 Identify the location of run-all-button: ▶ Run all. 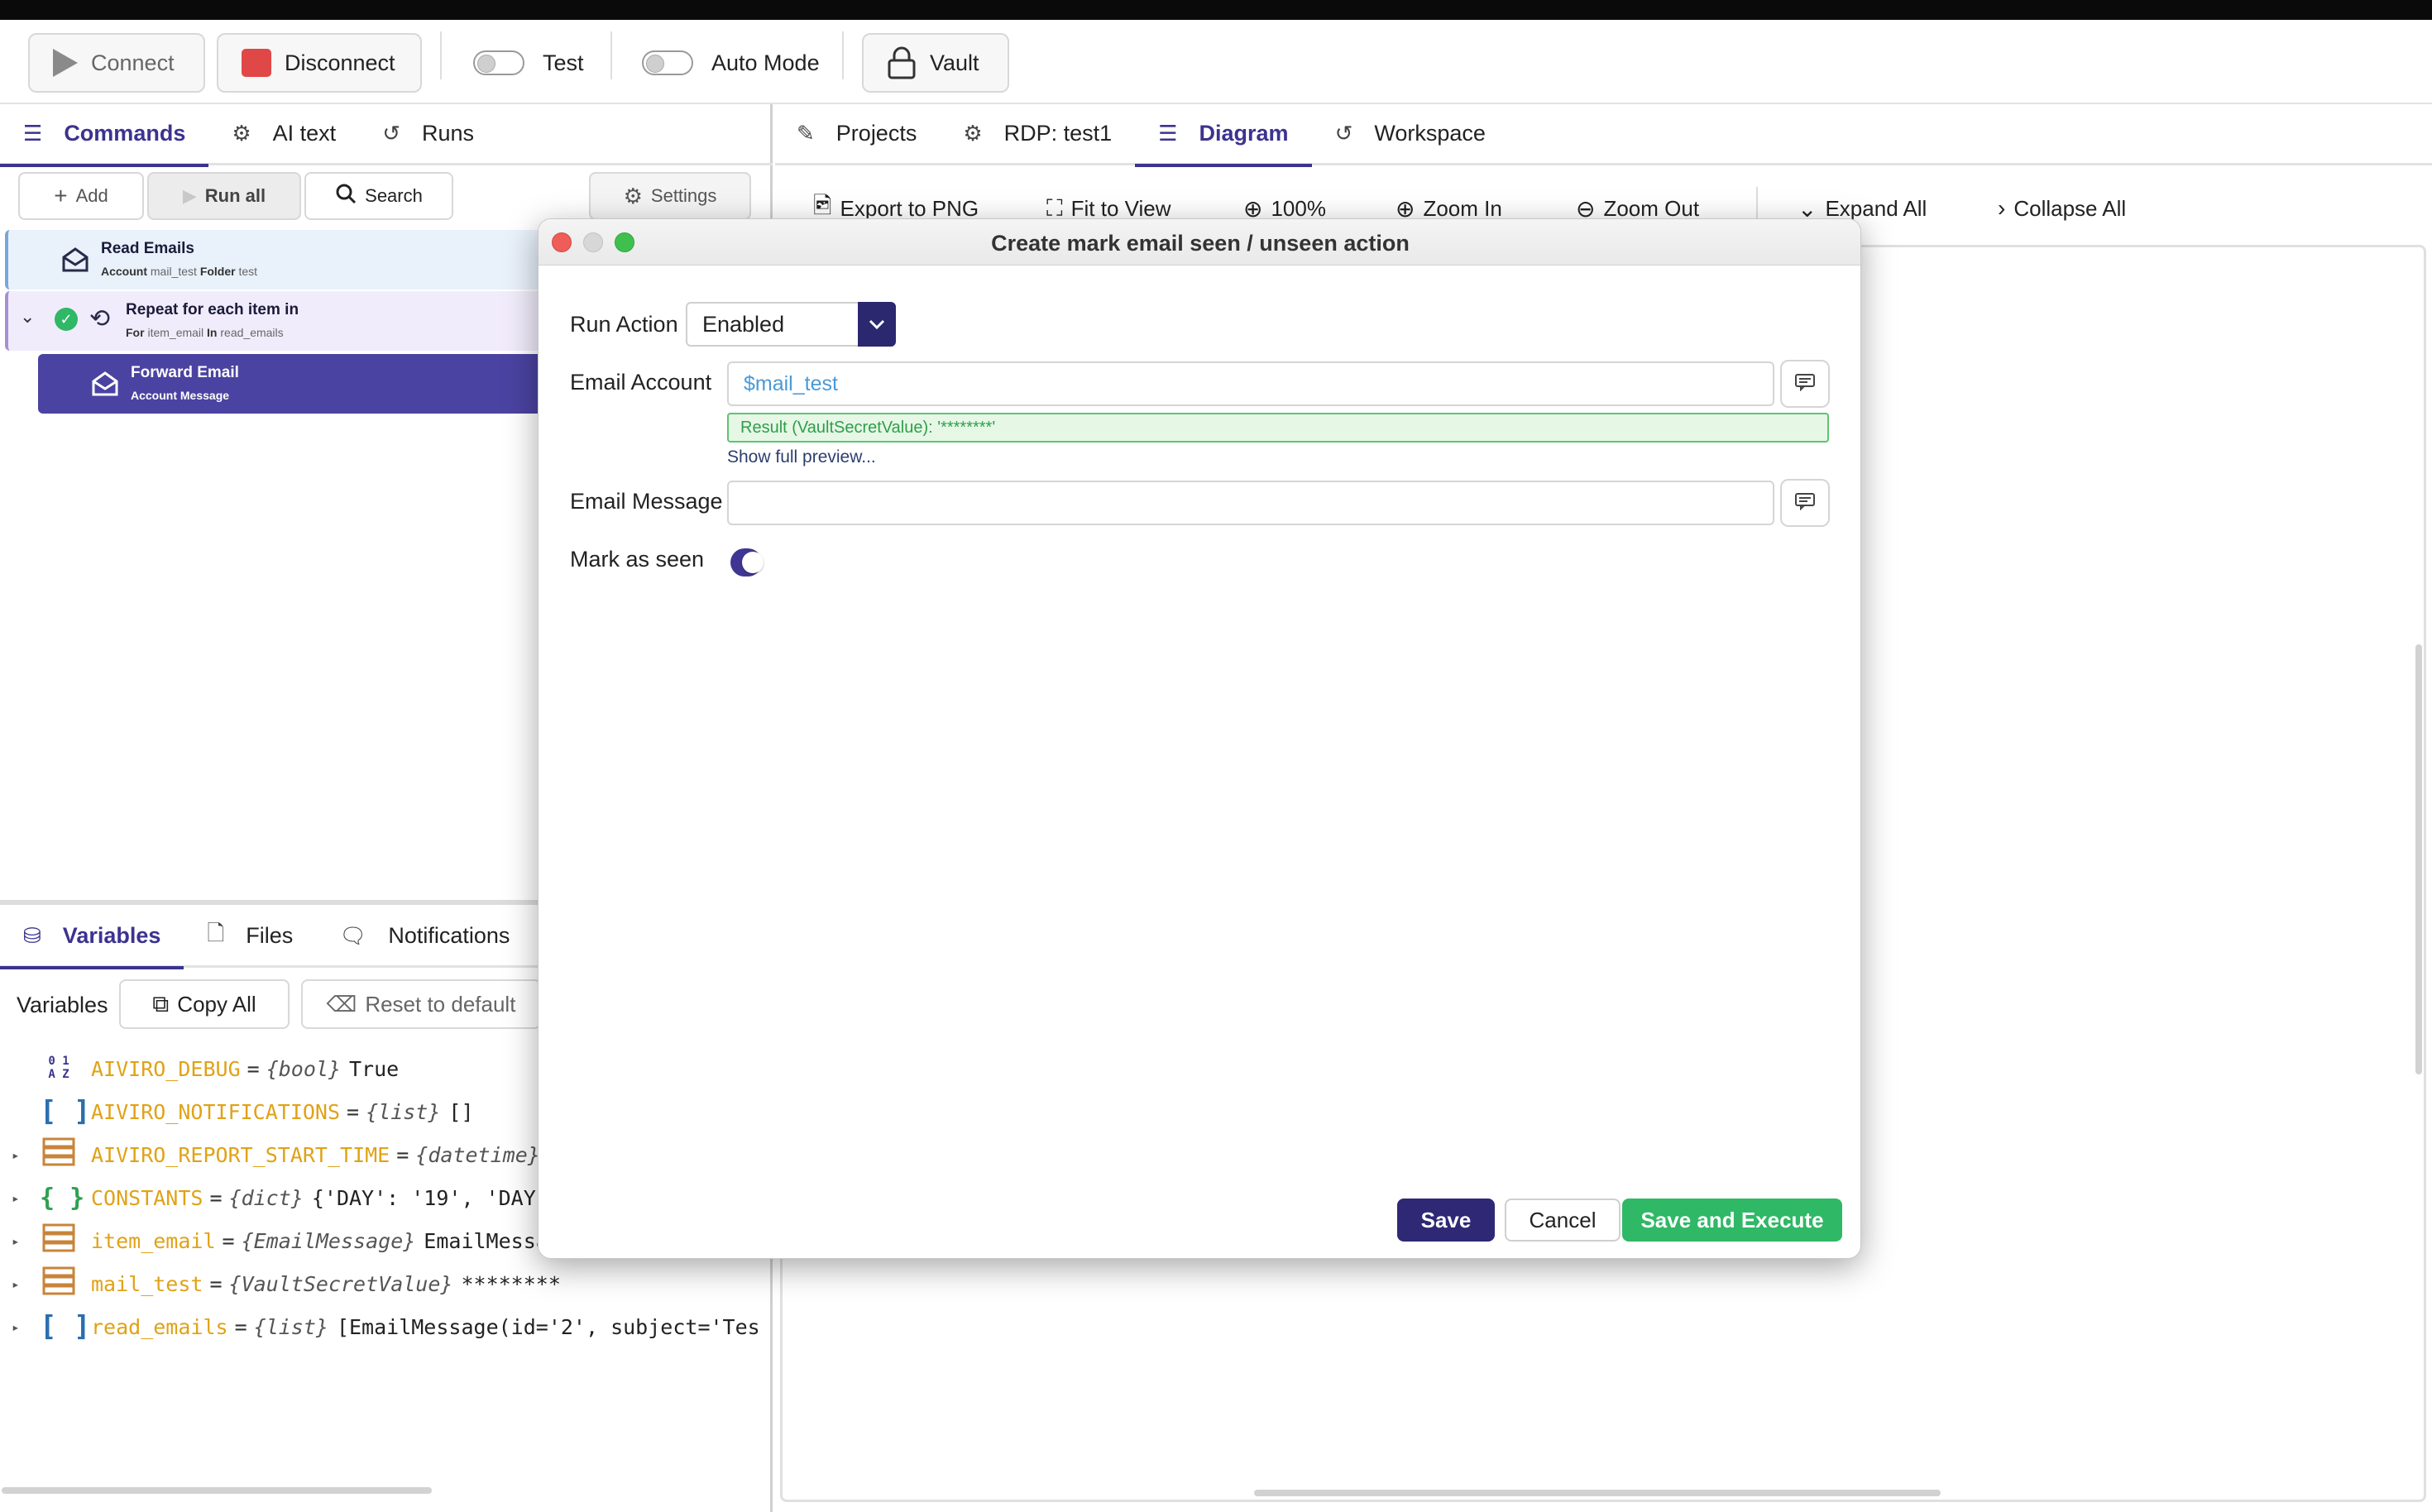
(224, 196).